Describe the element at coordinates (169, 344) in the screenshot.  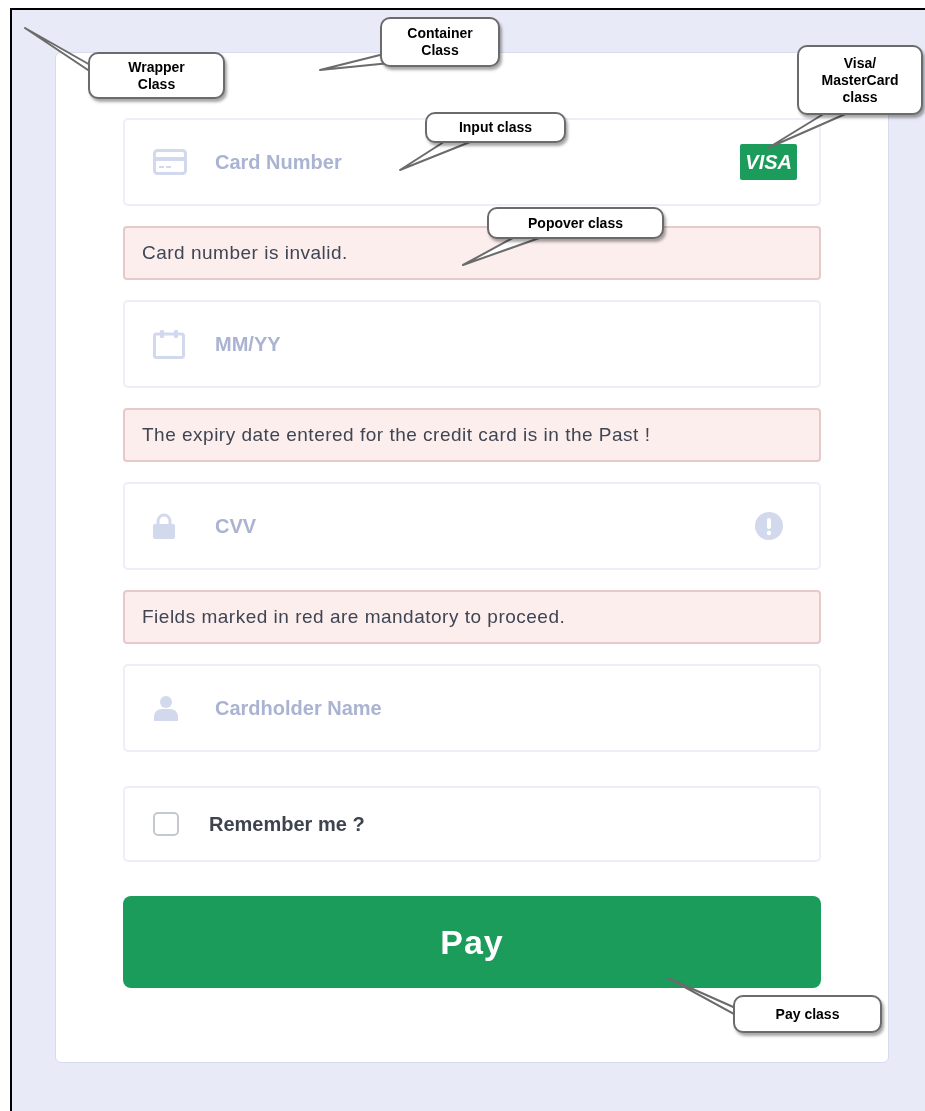
I see `calendar-icon` at that location.